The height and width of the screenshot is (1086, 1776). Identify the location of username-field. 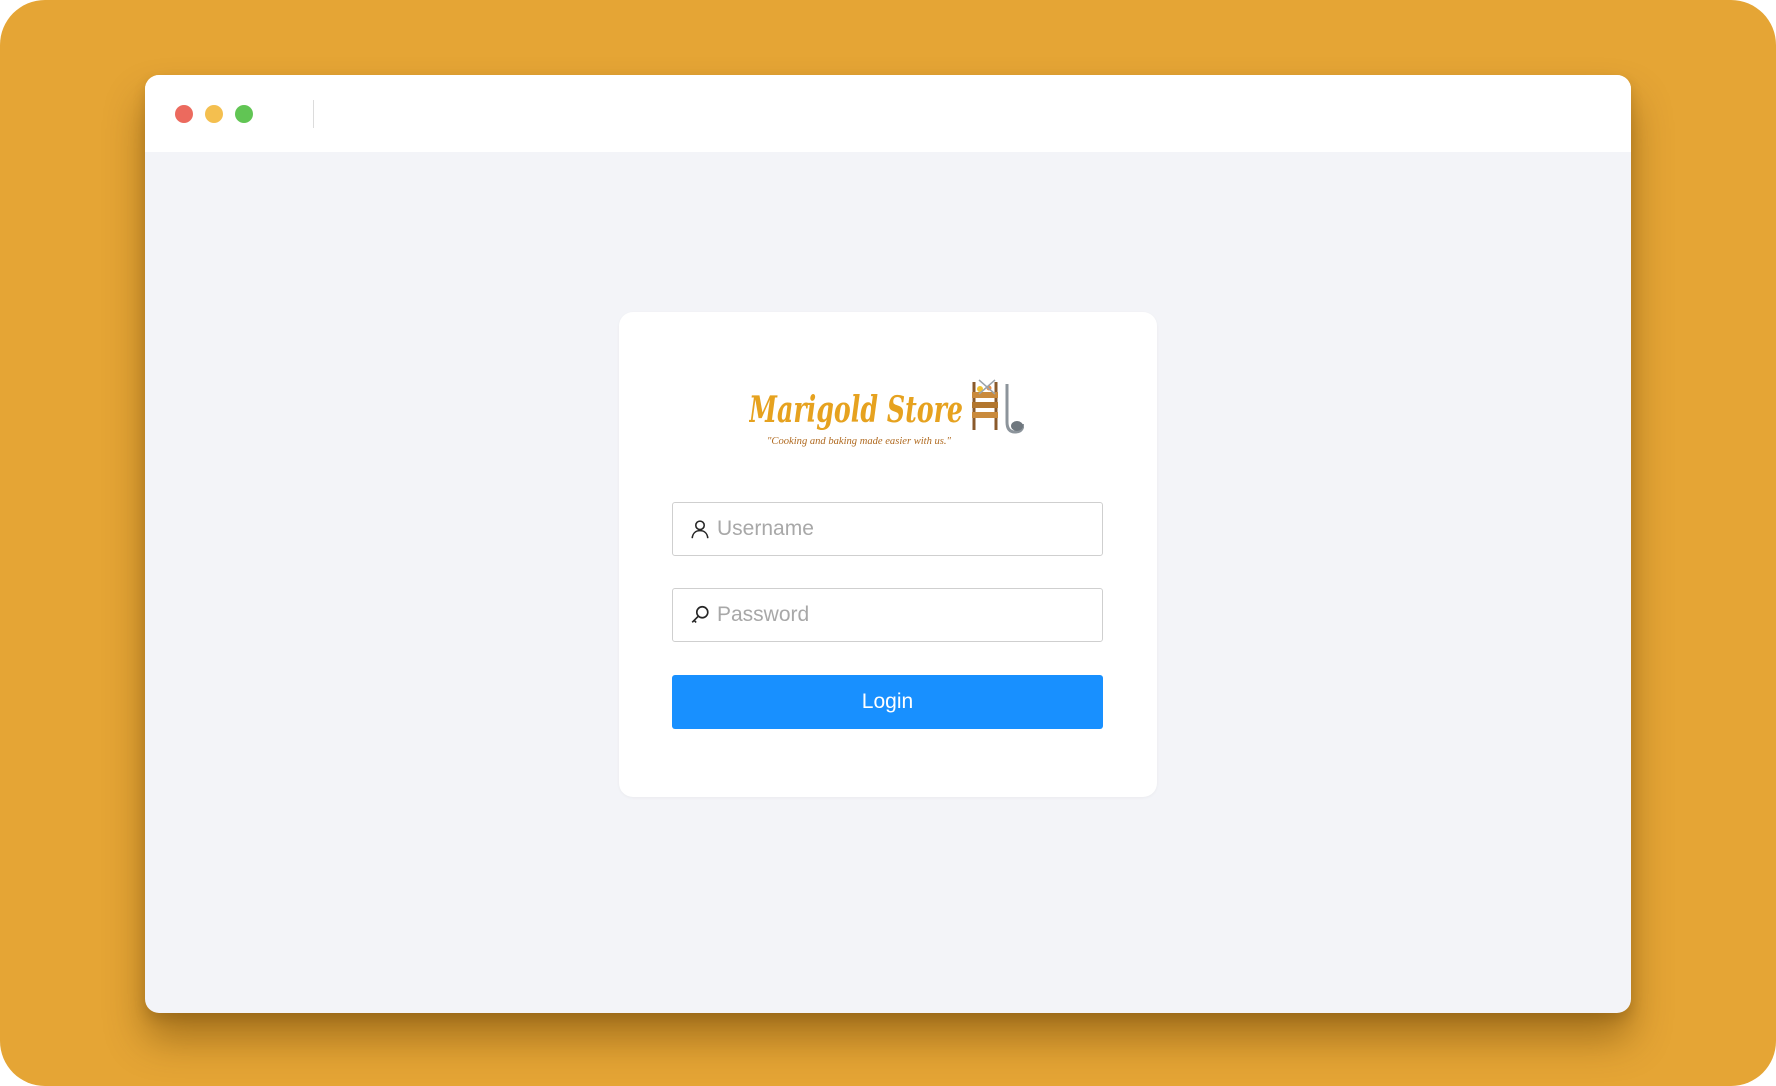
(887, 529).